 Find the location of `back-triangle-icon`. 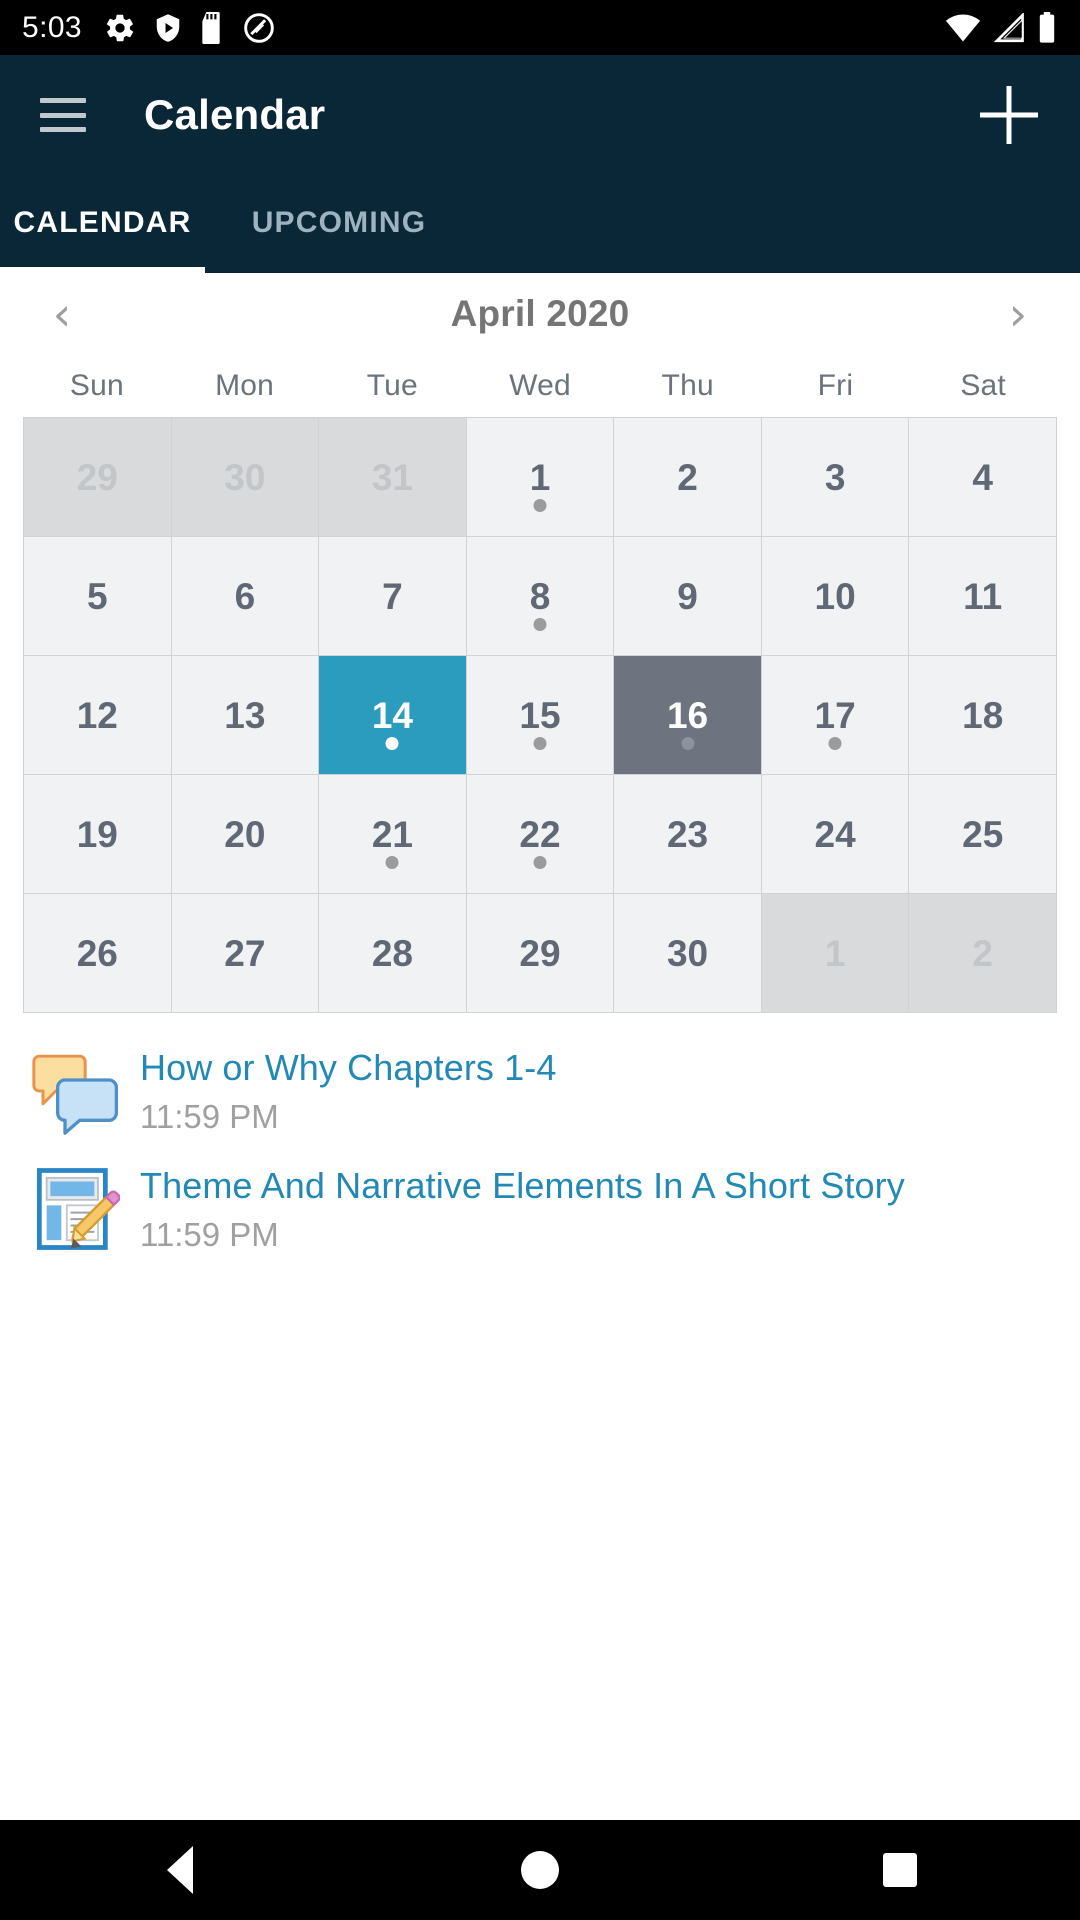

back-triangle-icon is located at coordinates (180, 1870).